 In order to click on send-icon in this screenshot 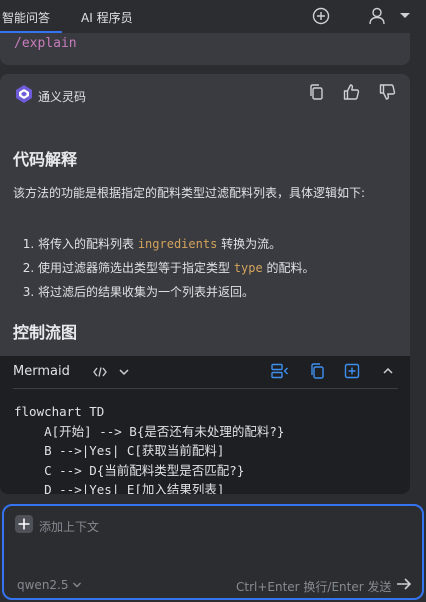, I will do `click(404, 584)`.